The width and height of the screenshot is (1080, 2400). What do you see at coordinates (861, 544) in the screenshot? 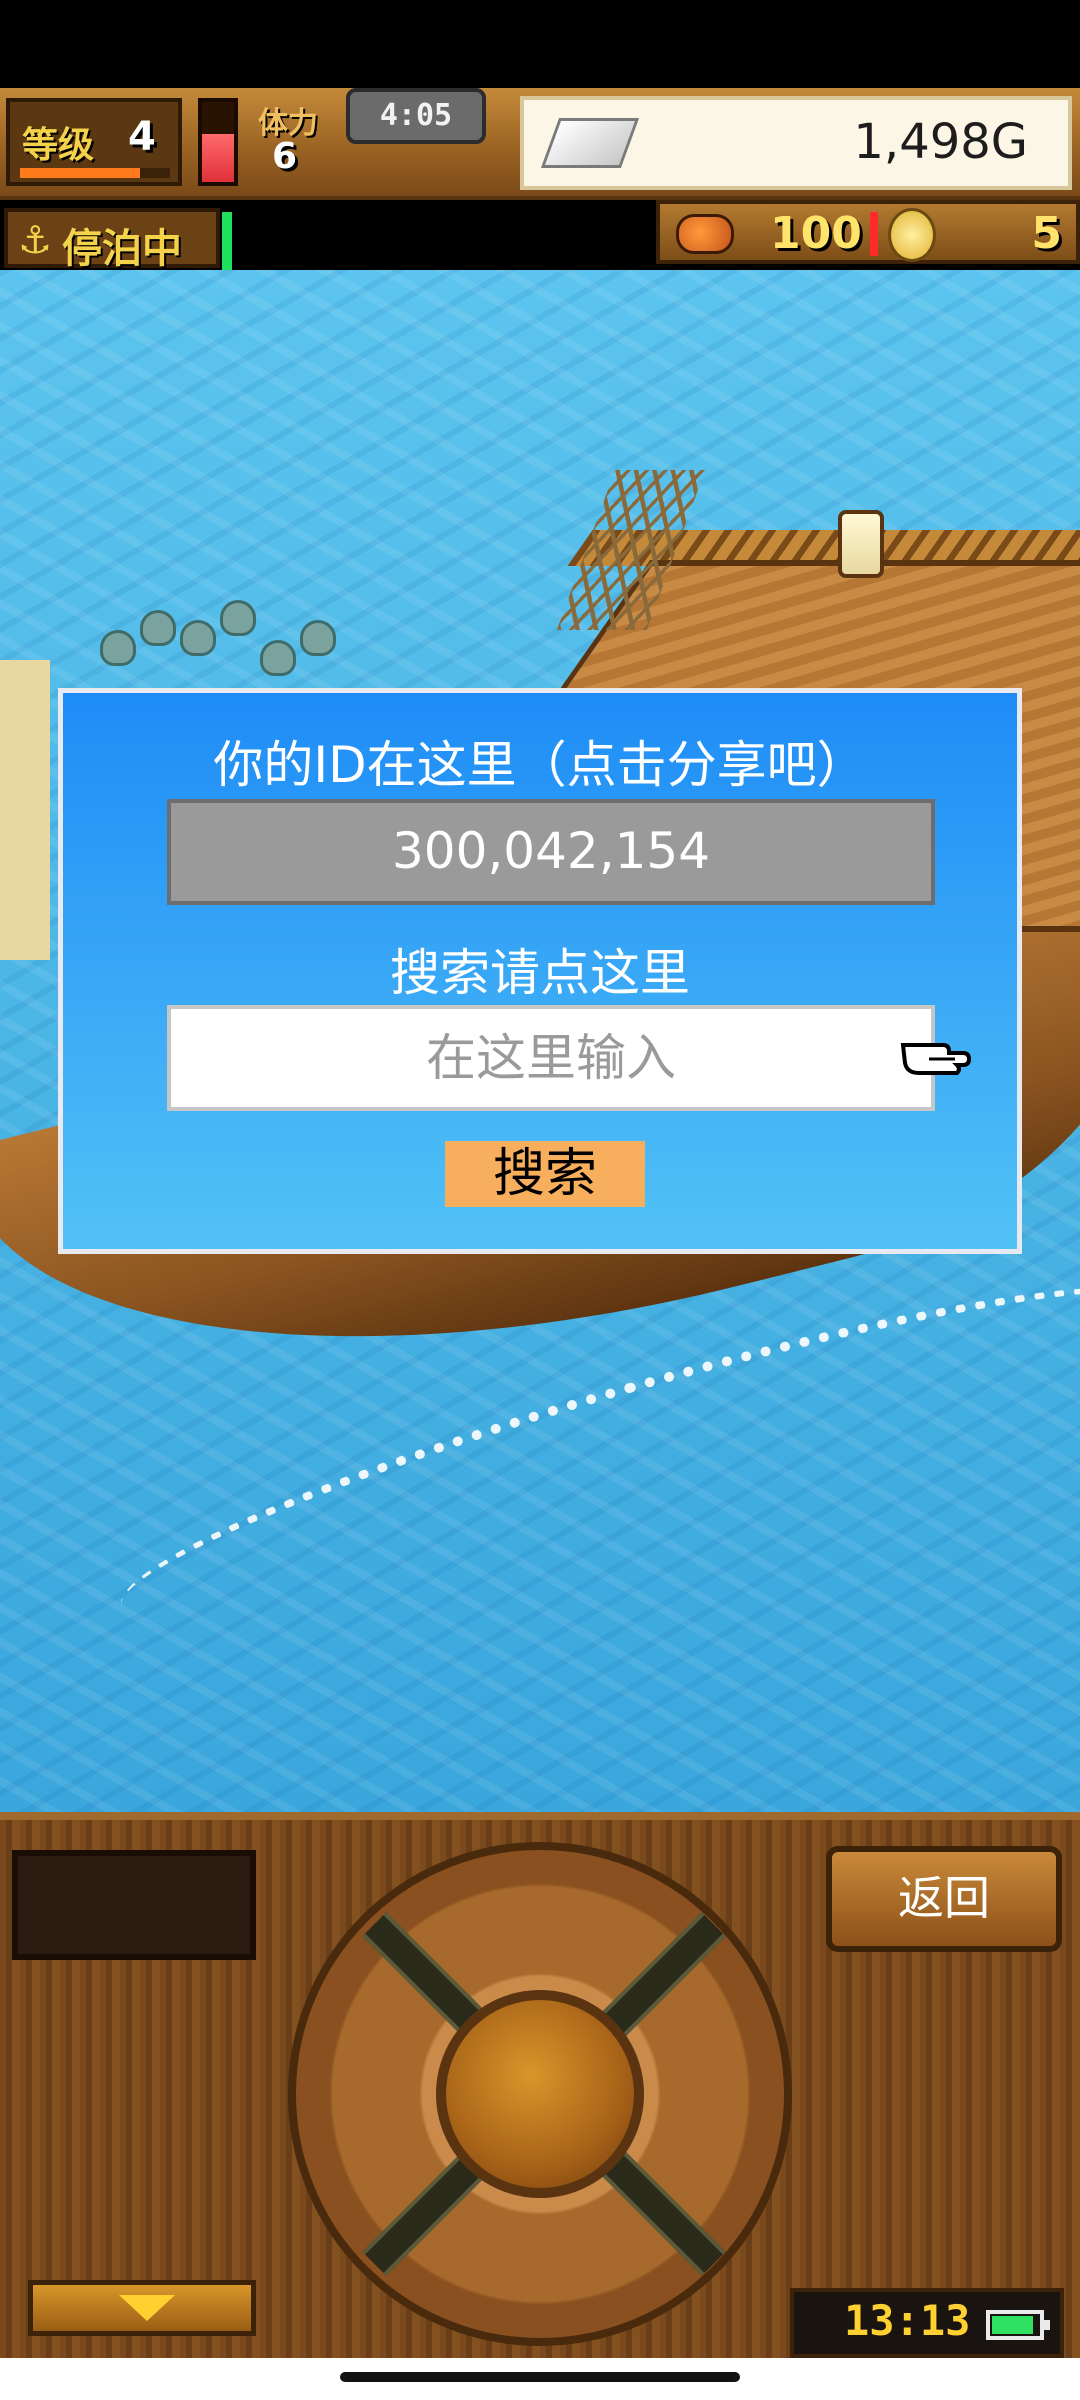
I see `lantern-icon` at bounding box center [861, 544].